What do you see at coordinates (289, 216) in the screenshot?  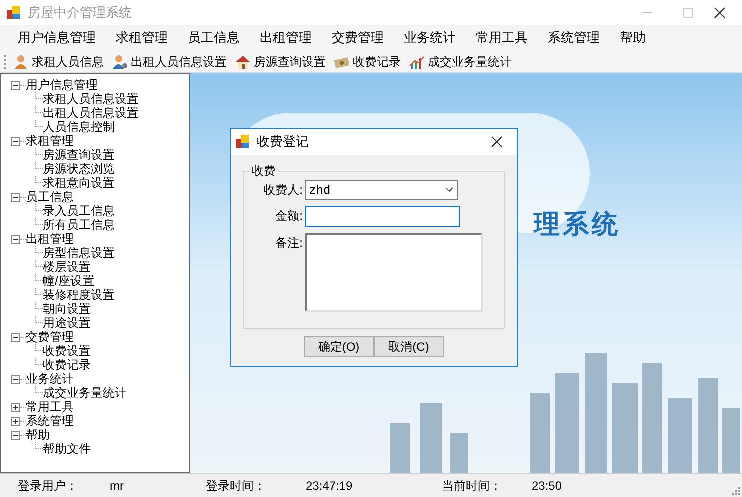 I see `field-label: 金额:` at bounding box center [289, 216].